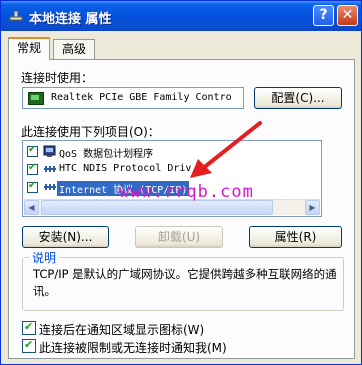 The width and height of the screenshot is (362, 365). What do you see at coordinates (185, 282) in the screenshot?
I see `description-text: TCP/IP 是默认的广域网协议。它提供跨越多种互联网络的通讯。` at bounding box center [185, 282].